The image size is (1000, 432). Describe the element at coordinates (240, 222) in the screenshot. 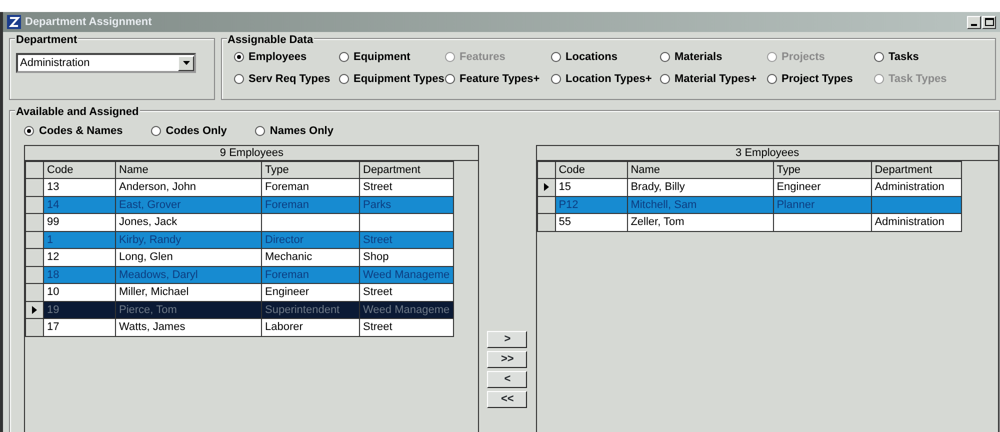

I see `table-row: 99 Jones, Jack` at that location.